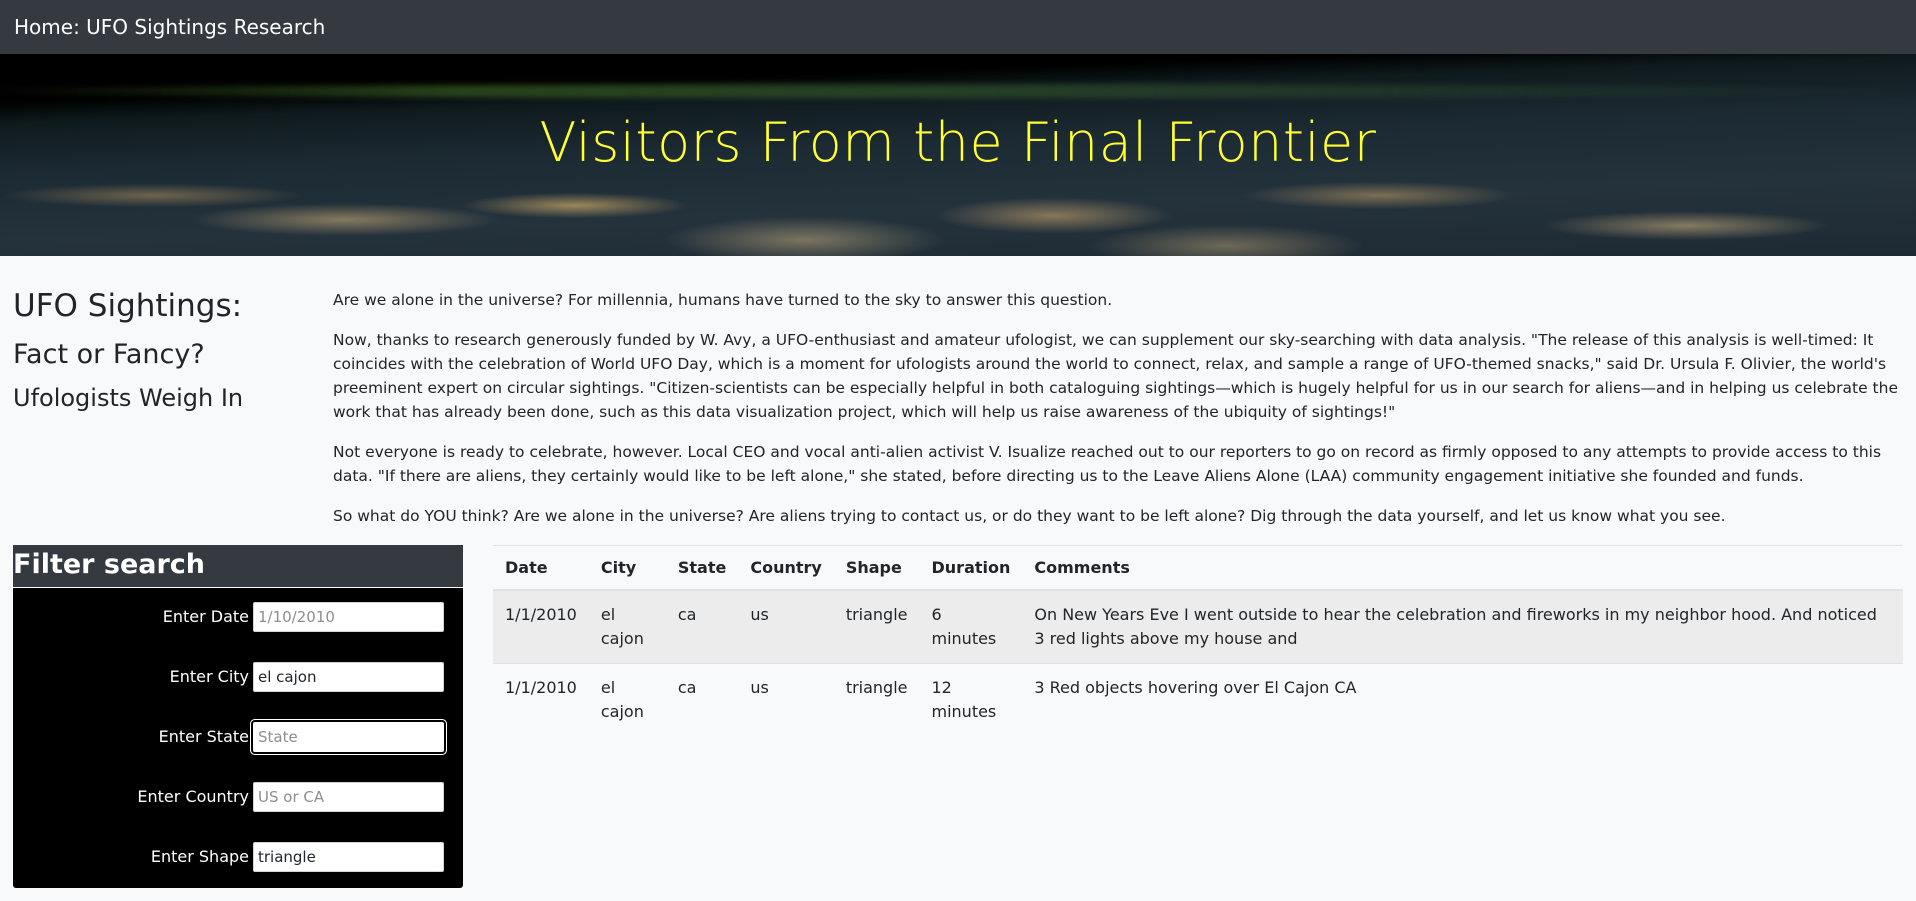 The image size is (1916, 901). What do you see at coordinates (971, 626) in the screenshot?
I see `cell-duration: 6 minutes` at bounding box center [971, 626].